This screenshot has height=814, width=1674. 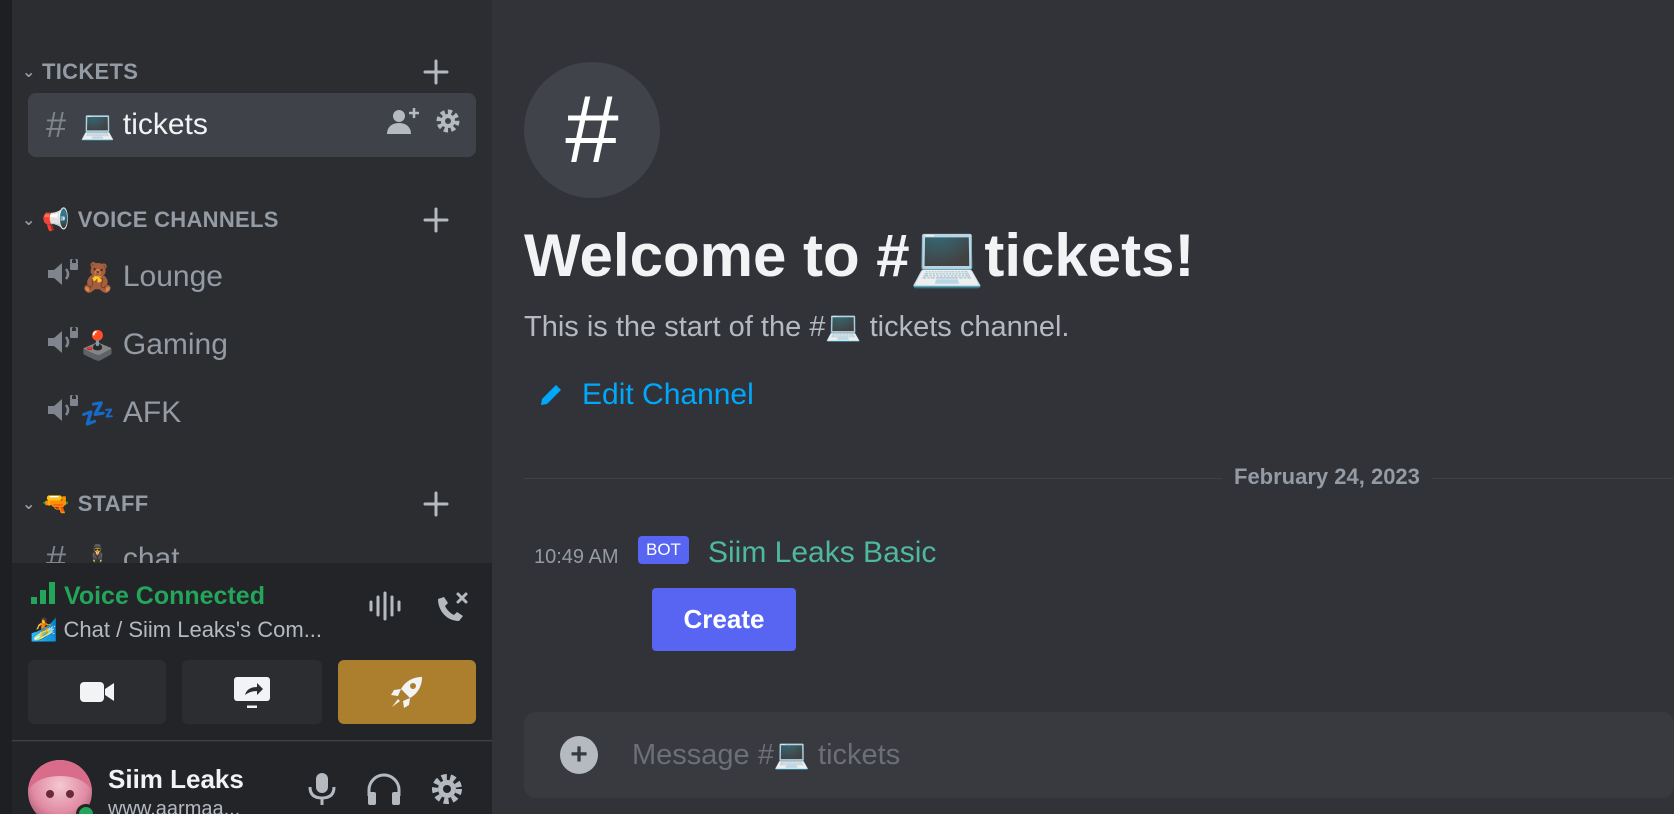 I want to click on message-author: Siim Leaks Basic, so click(x=822, y=553).